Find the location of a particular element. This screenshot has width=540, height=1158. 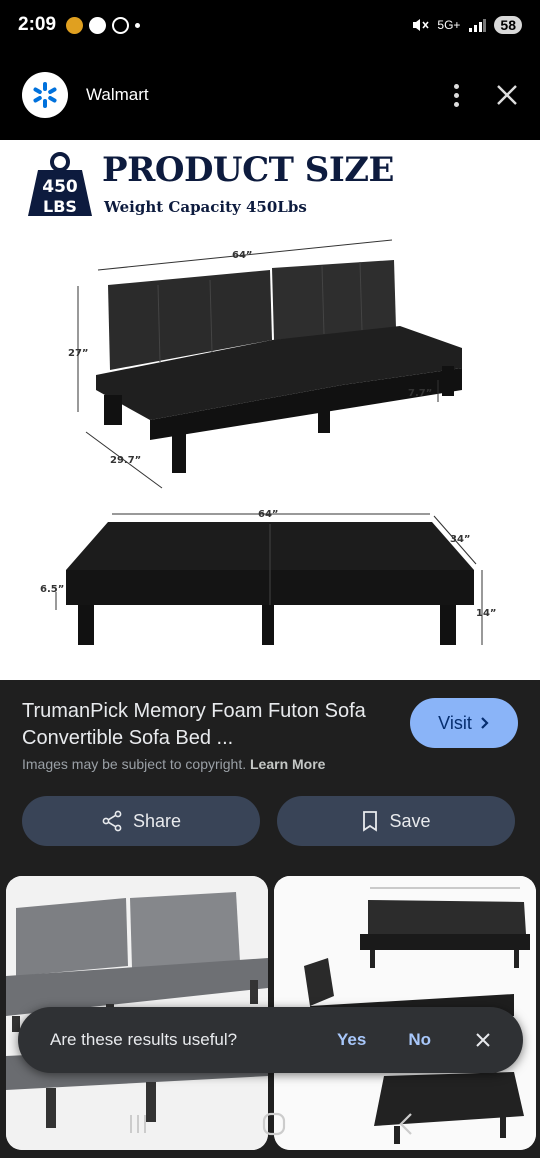

system-nav-bar is located at coordinates (270, 1124).